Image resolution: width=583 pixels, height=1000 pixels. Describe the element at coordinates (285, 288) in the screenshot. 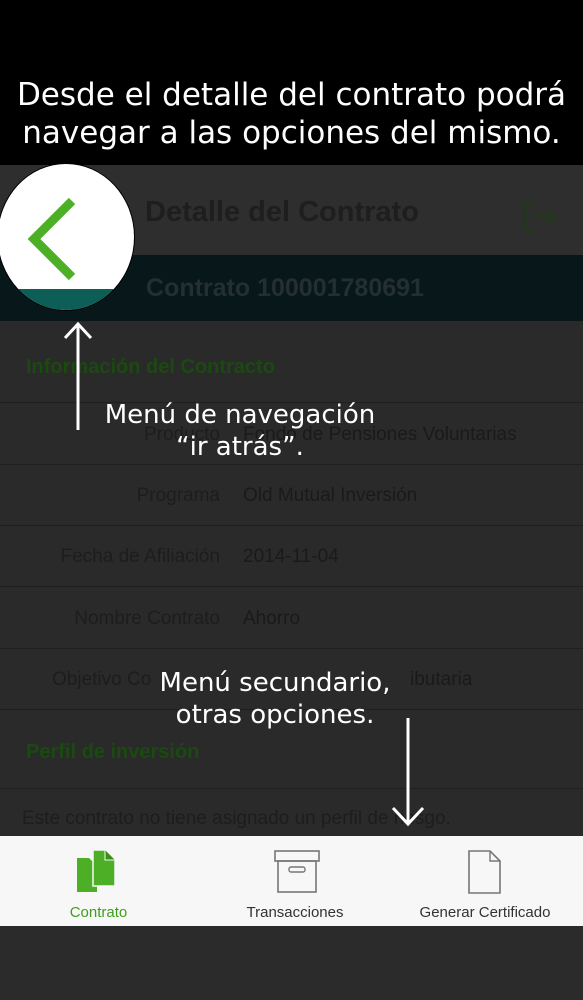

I see `contract-number: Contrato 100001780691` at that location.